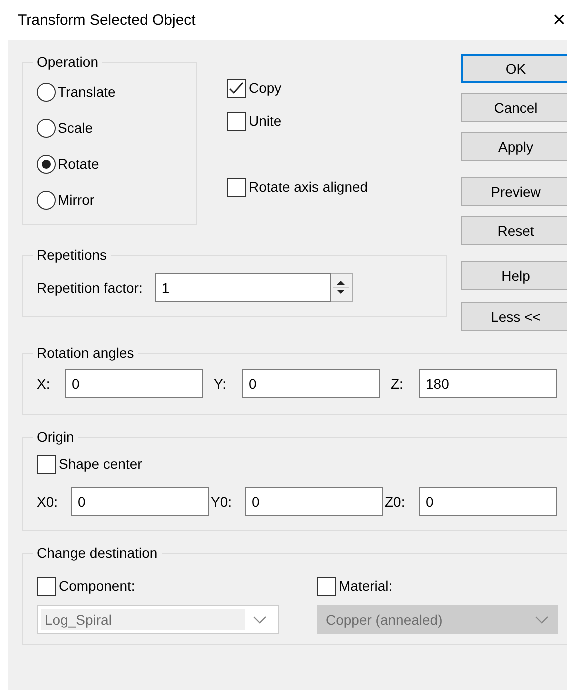 The image size is (567, 690). What do you see at coordinates (87, 92) in the screenshot?
I see `radio-label: Translate` at bounding box center [87, 92].